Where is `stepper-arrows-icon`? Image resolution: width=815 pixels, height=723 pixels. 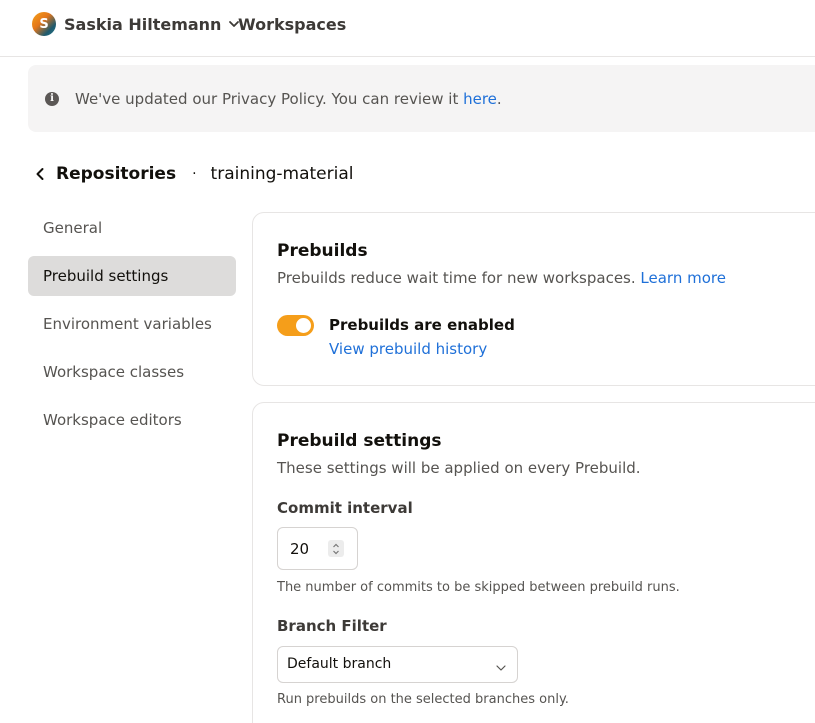 stepper-arrows-icon is located at coordinates (336, 549).